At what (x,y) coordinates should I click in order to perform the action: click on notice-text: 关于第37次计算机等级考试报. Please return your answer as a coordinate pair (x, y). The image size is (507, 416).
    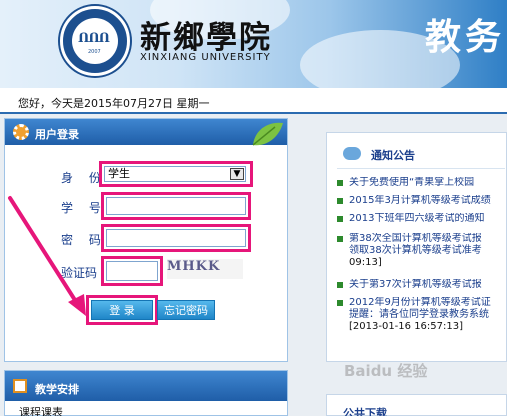
    Looking at the image, I should click on (422, 285).